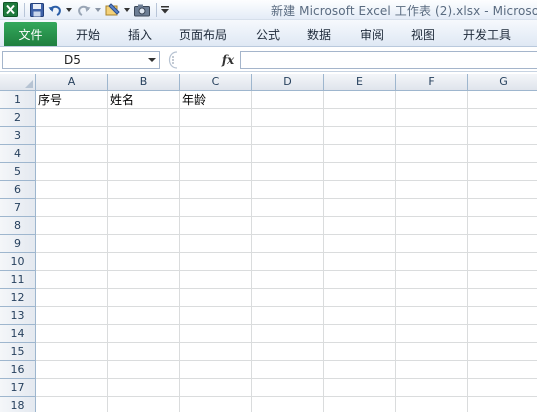  Describe the element at coordinates (388, 60) in the screenshot. I see `formula-input` at that location.